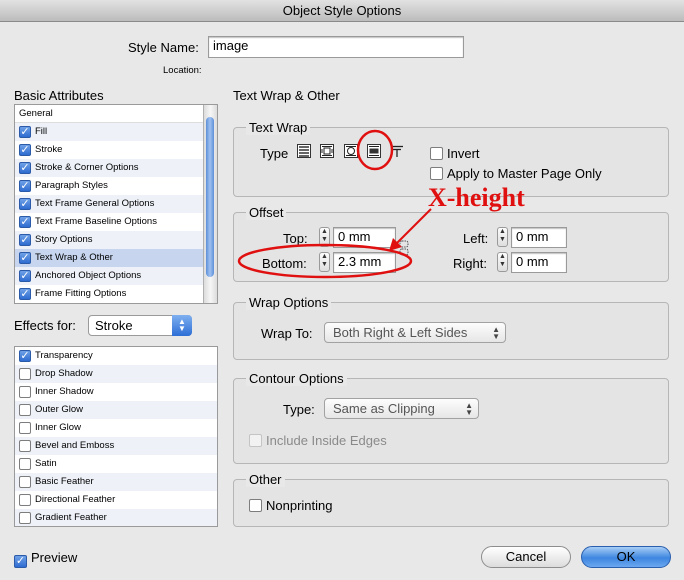  I want to click on left-offset-input: 0 mm, so click(539, 237).